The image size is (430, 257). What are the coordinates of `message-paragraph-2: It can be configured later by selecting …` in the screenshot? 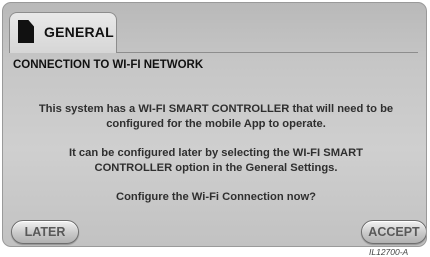 It's located at (216, 161).